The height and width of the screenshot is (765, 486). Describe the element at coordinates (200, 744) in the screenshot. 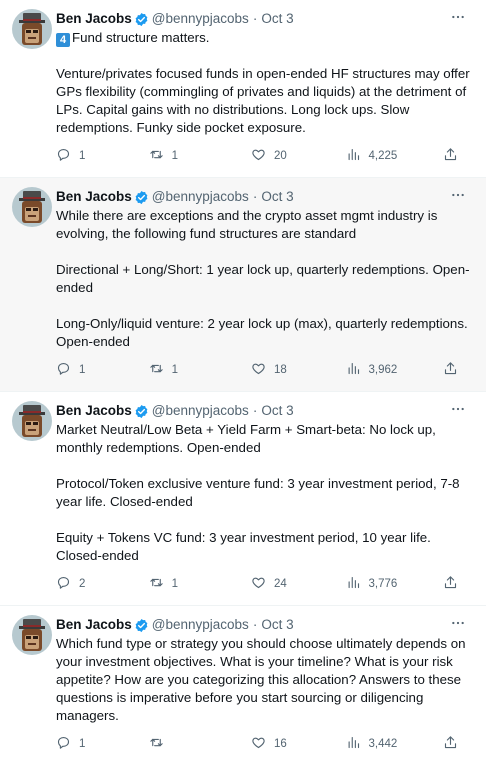

I see `retweet-button` at that location.